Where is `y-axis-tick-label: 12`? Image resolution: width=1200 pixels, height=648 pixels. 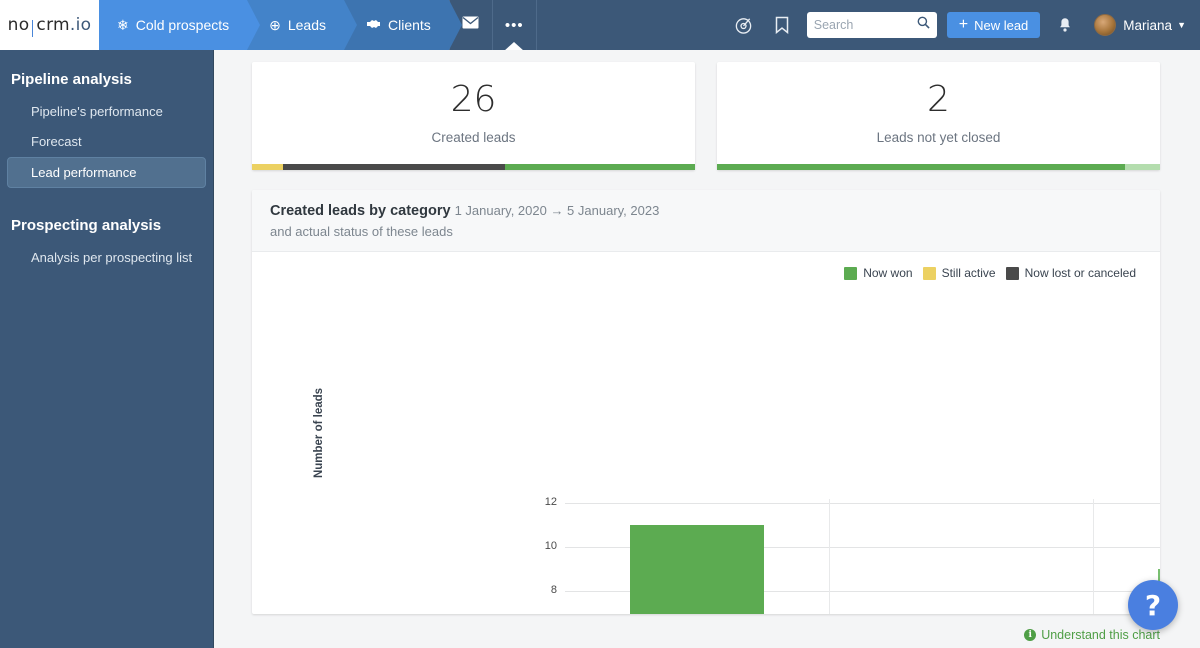
y-axis-tick-label: 12 is located at coordinates (550, 502).